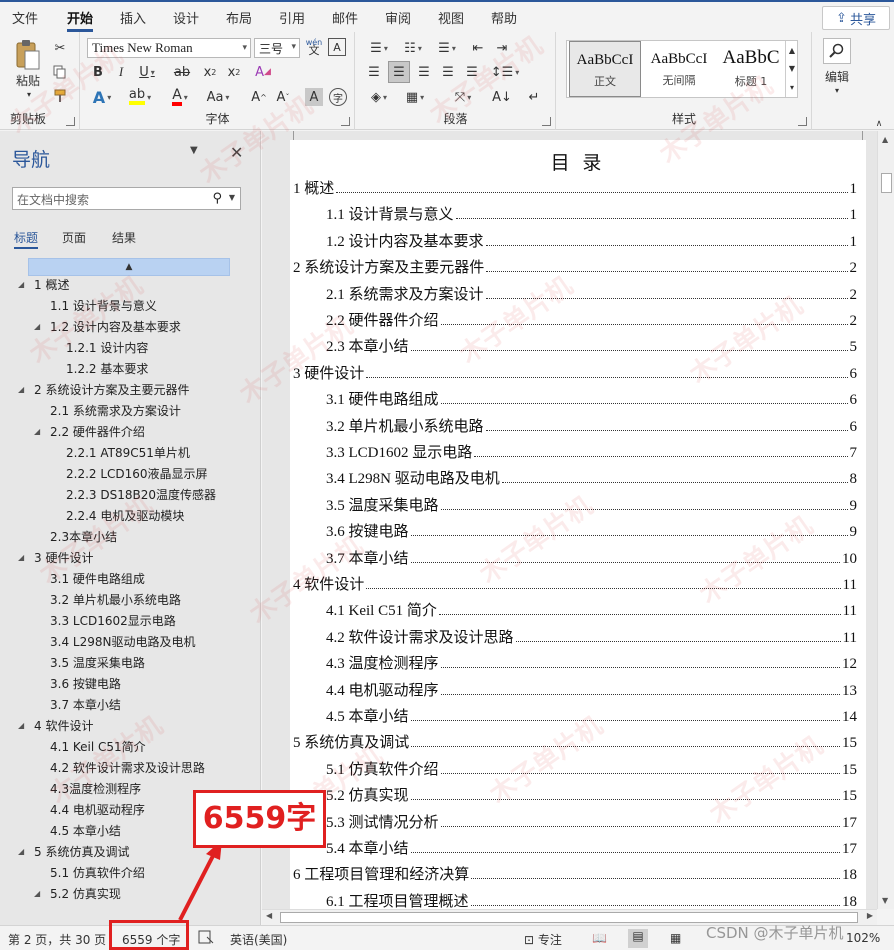  Describe the element at coordinates (591, 847) in the screenshot. I see `toc-entry: 5.4 本章小结 17` at that location.